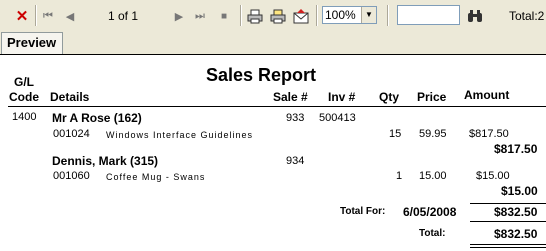  What do you see at coordinates (399, 176) in the screenshot?
I see `item-qty: 1` at bounding box center [399, 176].